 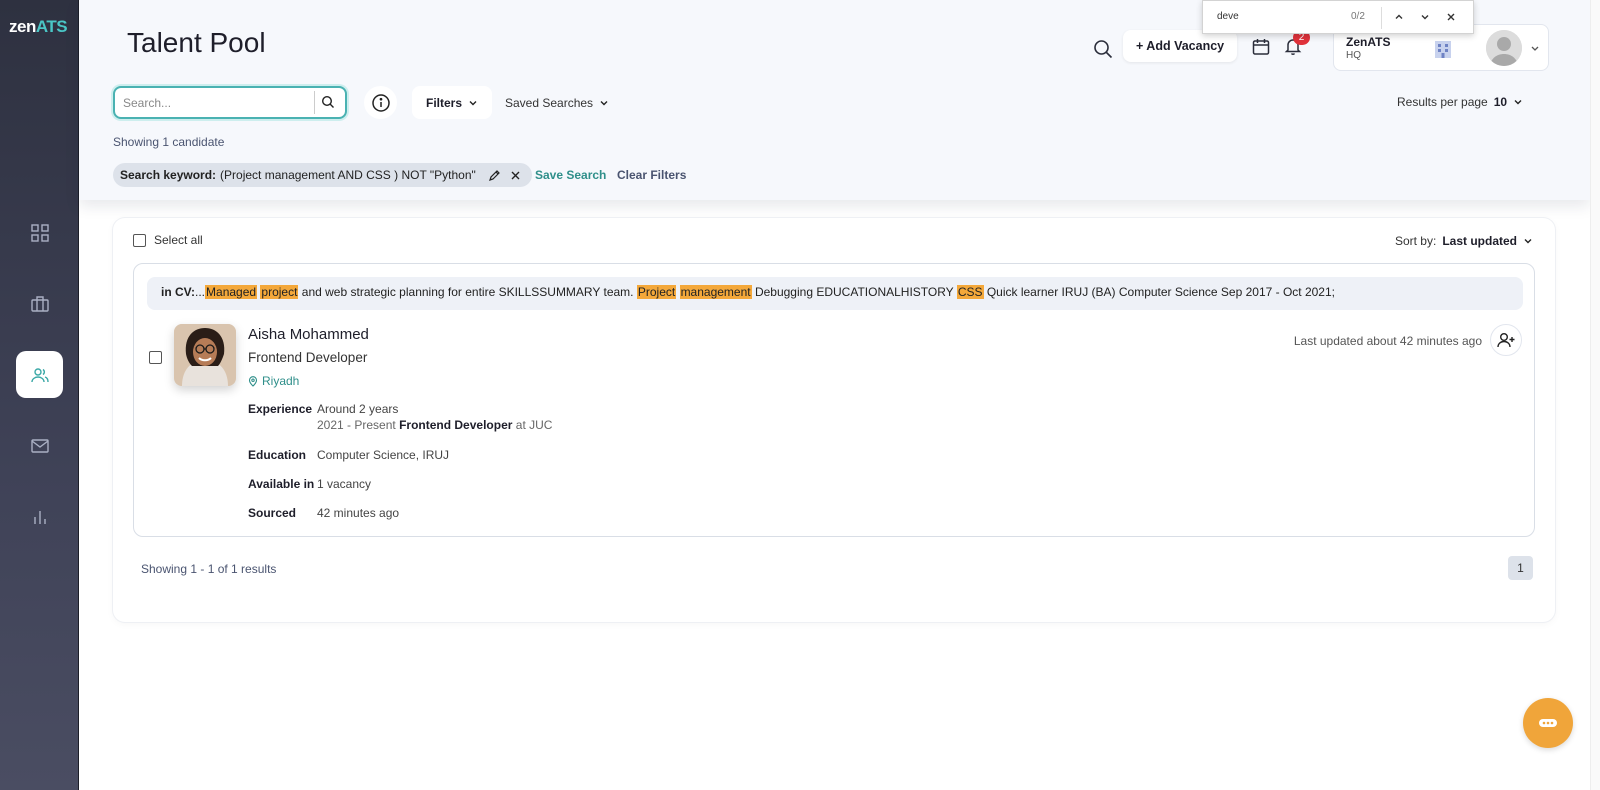 I want to click on available-label: Available in, so click(x=281, y=484).